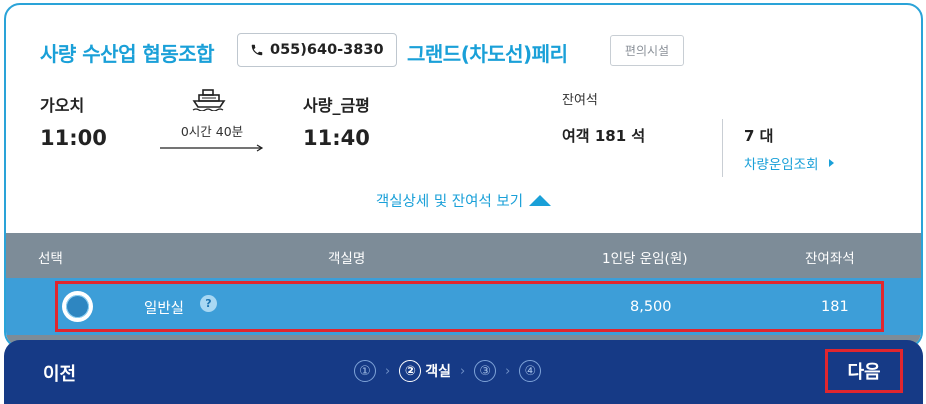  I want to click on column-header-room: 객실명, so click(347, 259).